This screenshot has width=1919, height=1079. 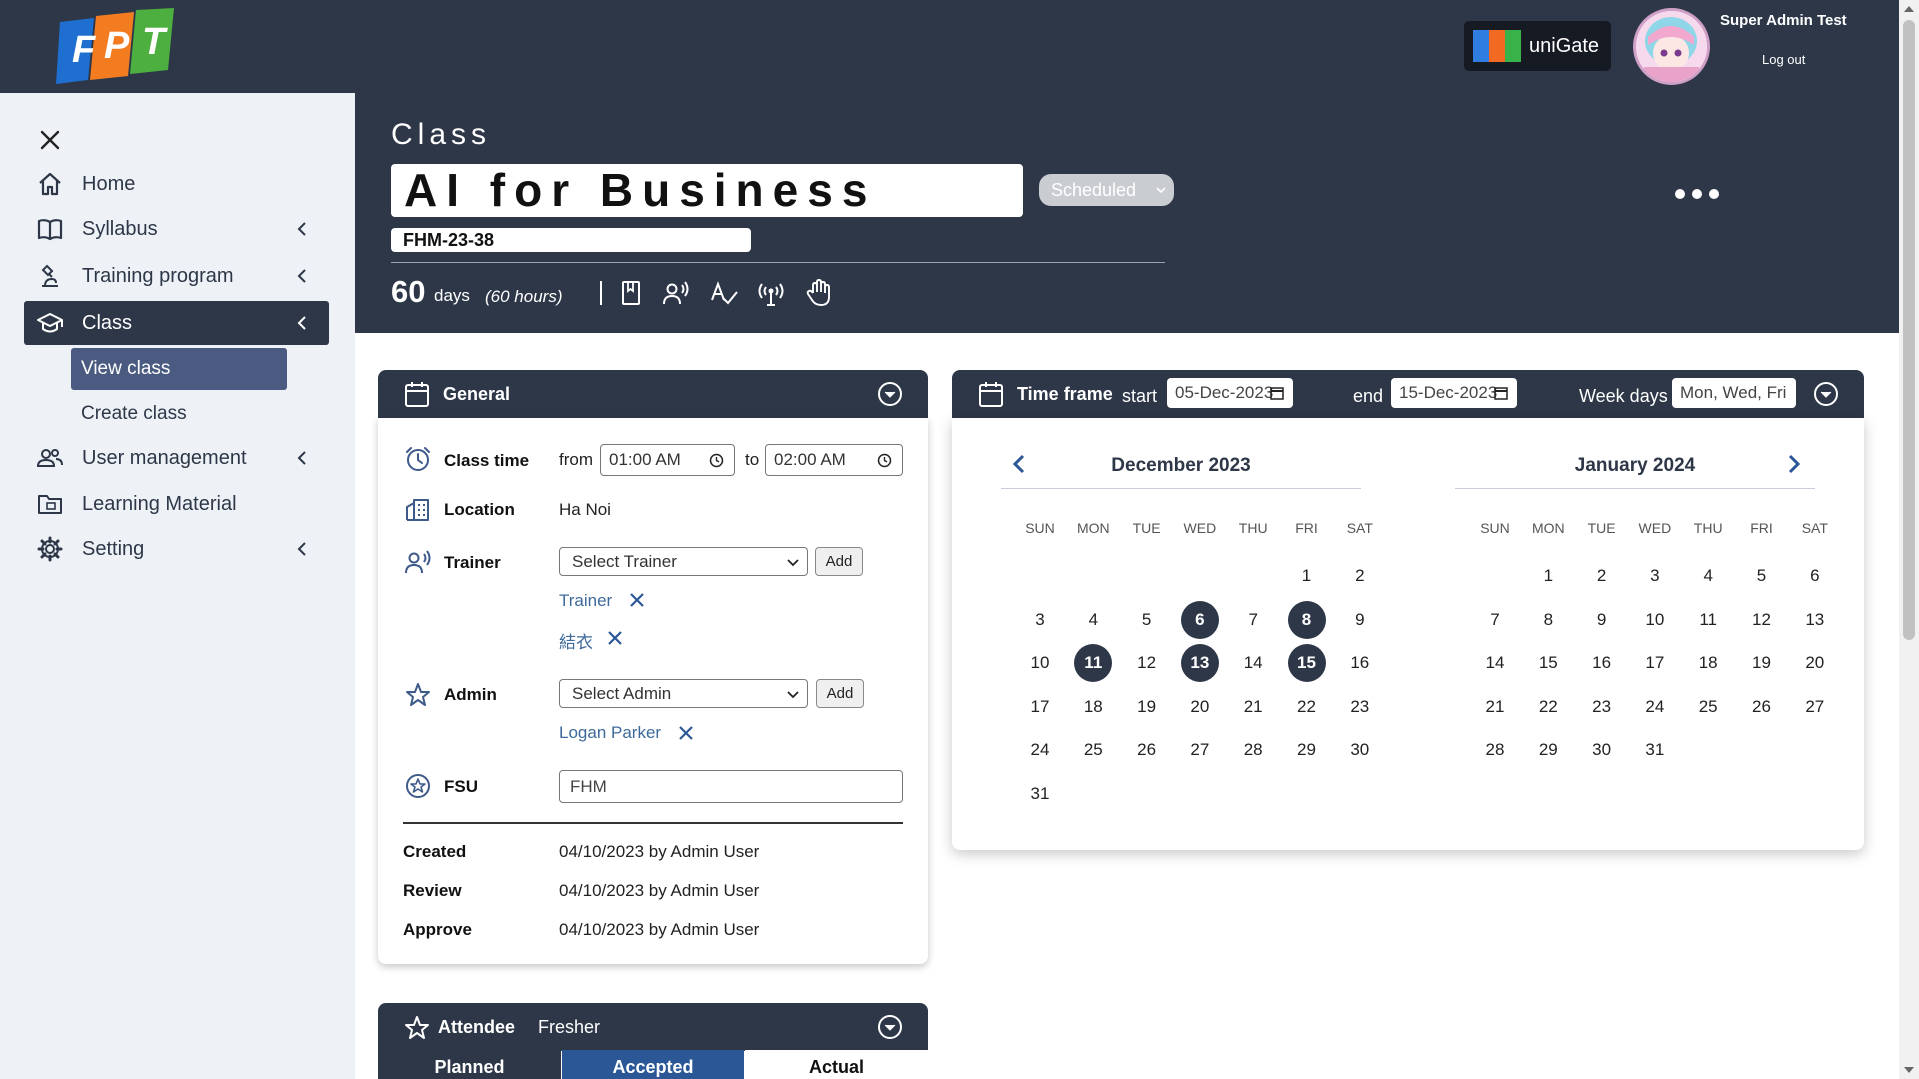 I want to click on sidebar-item-user-management: User management, so click(x=176, y=458).